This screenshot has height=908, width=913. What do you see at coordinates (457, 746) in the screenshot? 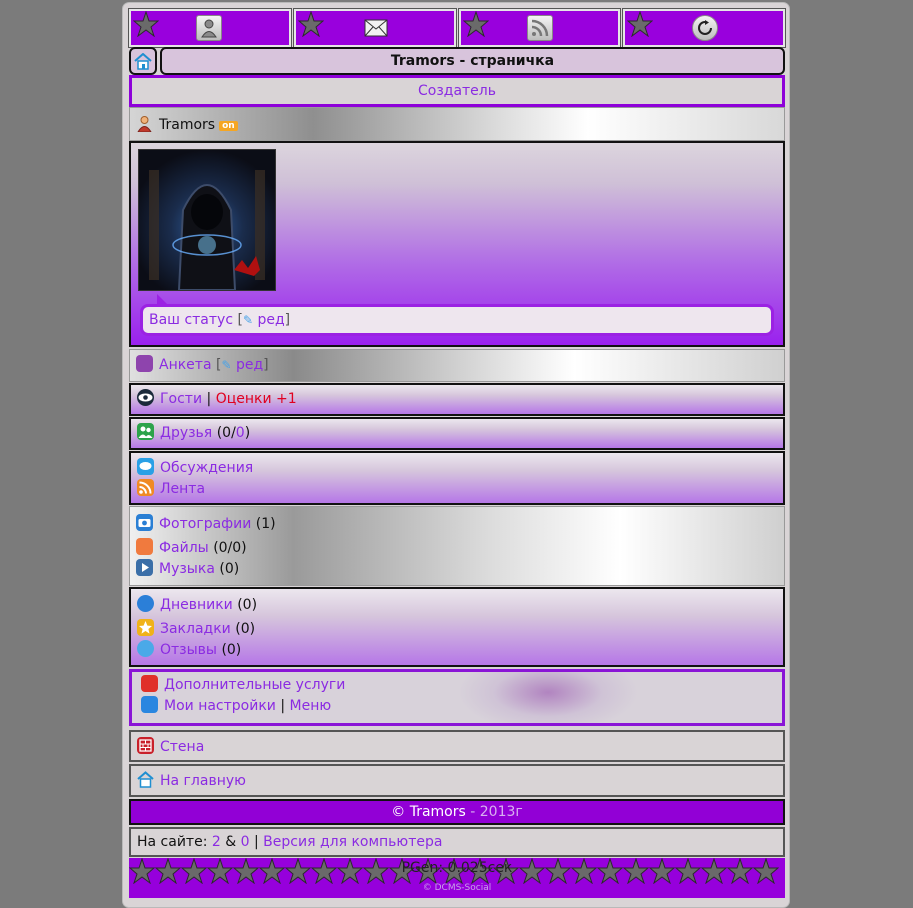
I see `wall-row: Стена` at bounding box center [457, 746].